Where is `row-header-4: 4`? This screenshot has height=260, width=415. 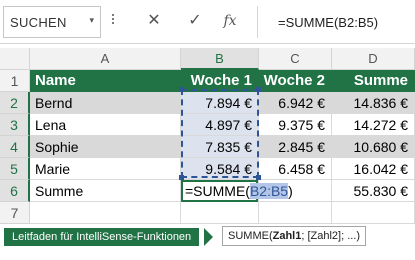 row-header-4: 4 is located at coordinates (15, 147).